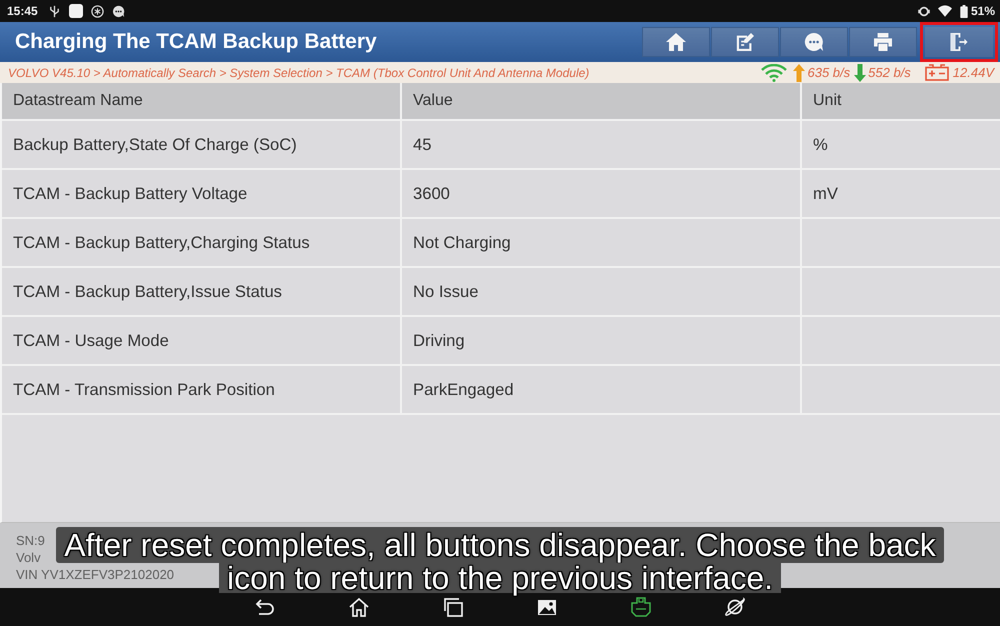 Image resolution: width=1000 pixels, height=626 pixels. I want to click on table-cell: TCAM - Backup Battery,Charging Status, so click(201, 242).